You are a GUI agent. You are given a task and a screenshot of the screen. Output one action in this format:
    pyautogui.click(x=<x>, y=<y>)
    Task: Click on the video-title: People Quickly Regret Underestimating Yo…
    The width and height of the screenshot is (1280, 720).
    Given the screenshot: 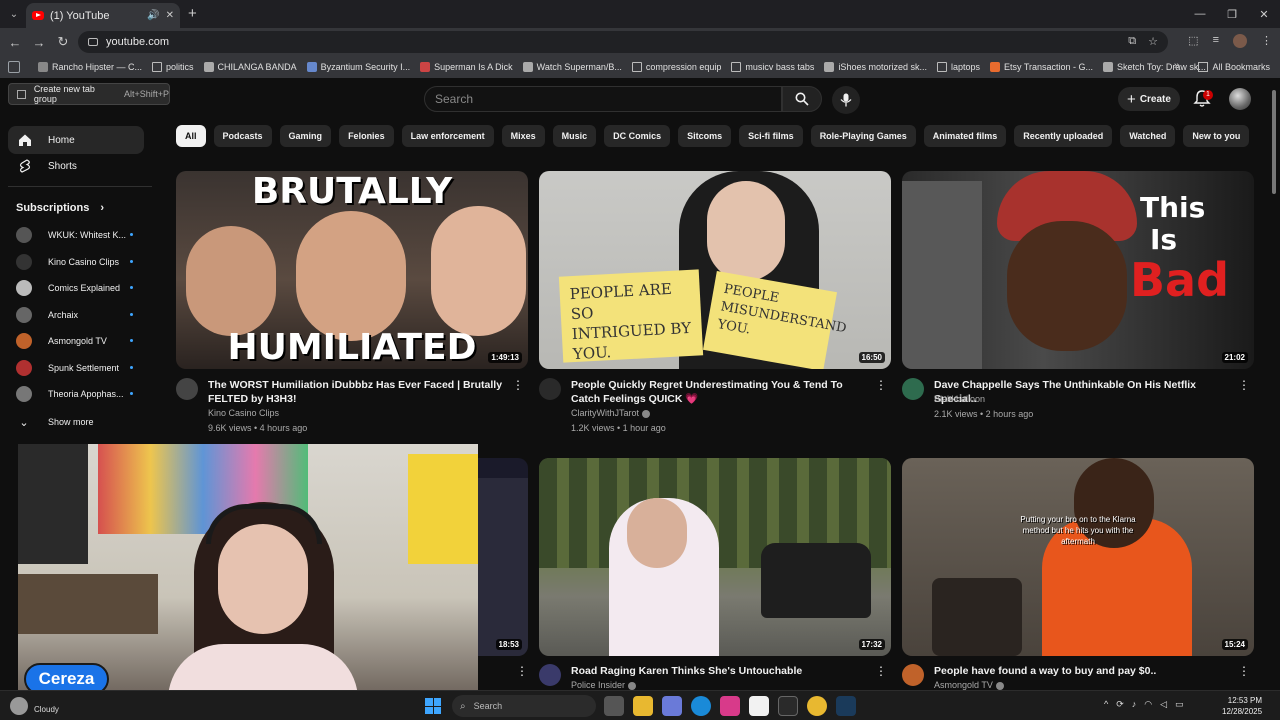 What is the action you would take?
    pyautogui.click(x=721, y=392)
    